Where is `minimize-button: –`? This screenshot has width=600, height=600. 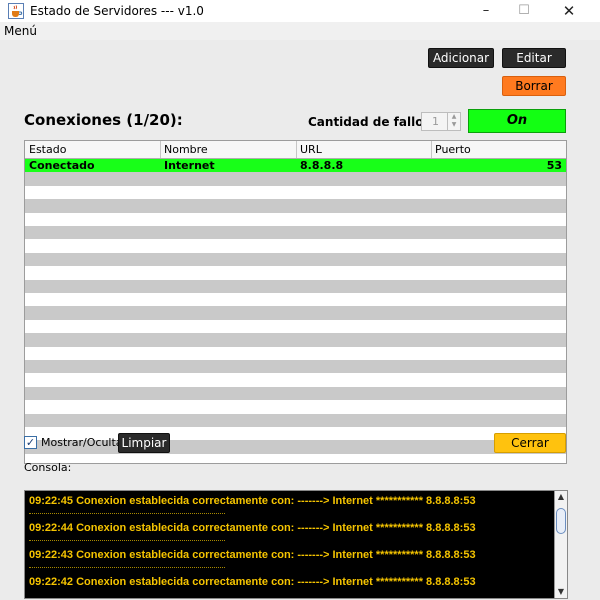
minimize-button: – is located at coordinates (486, 11).